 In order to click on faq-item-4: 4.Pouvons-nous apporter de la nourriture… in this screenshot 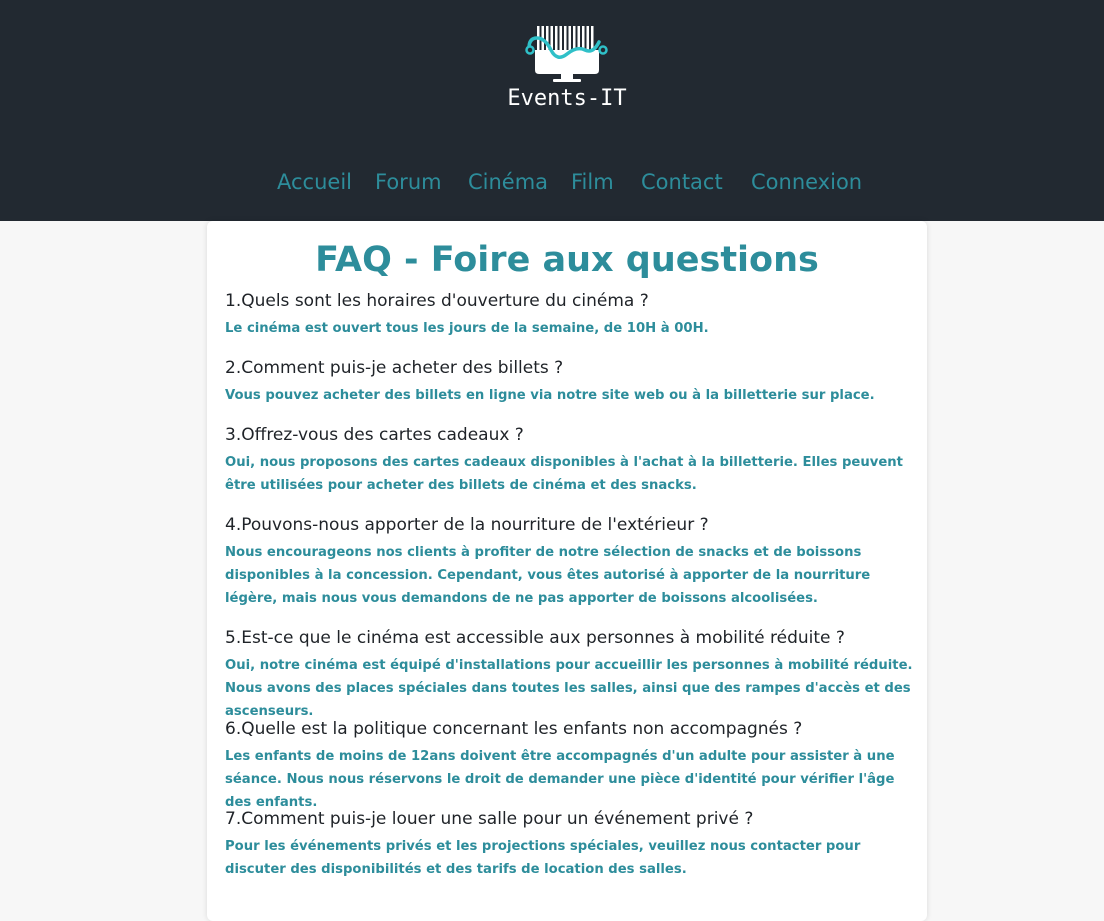, I will do `click(570, 561)`.